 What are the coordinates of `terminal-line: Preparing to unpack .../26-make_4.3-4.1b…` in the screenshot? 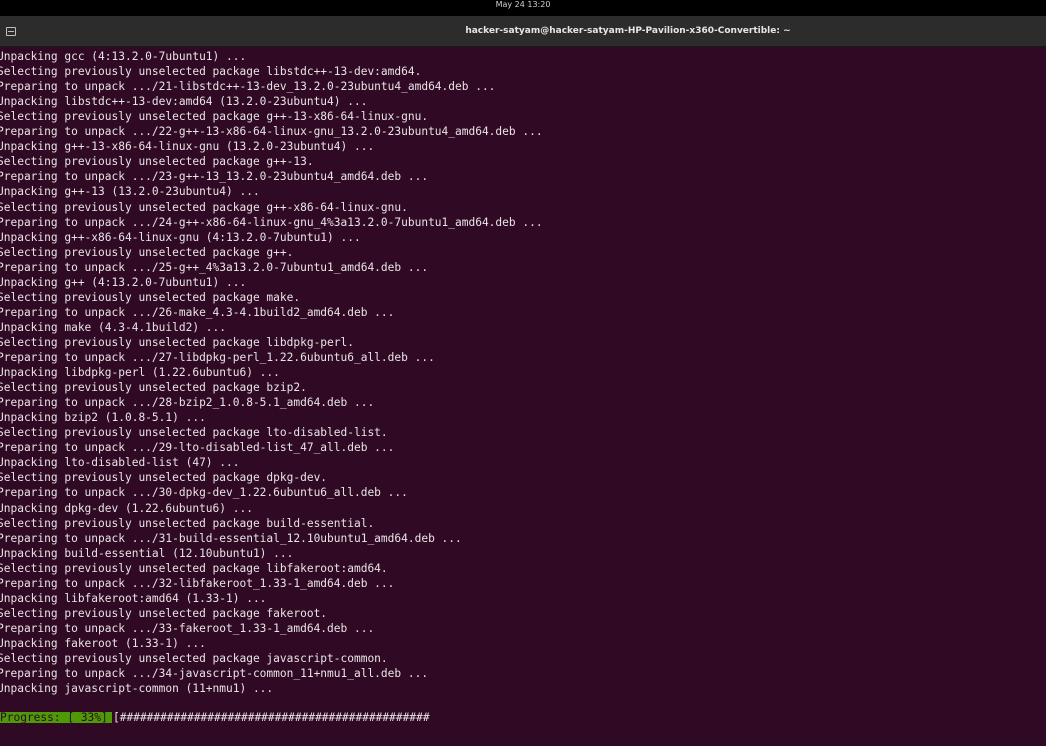 It's located at (197, 312).